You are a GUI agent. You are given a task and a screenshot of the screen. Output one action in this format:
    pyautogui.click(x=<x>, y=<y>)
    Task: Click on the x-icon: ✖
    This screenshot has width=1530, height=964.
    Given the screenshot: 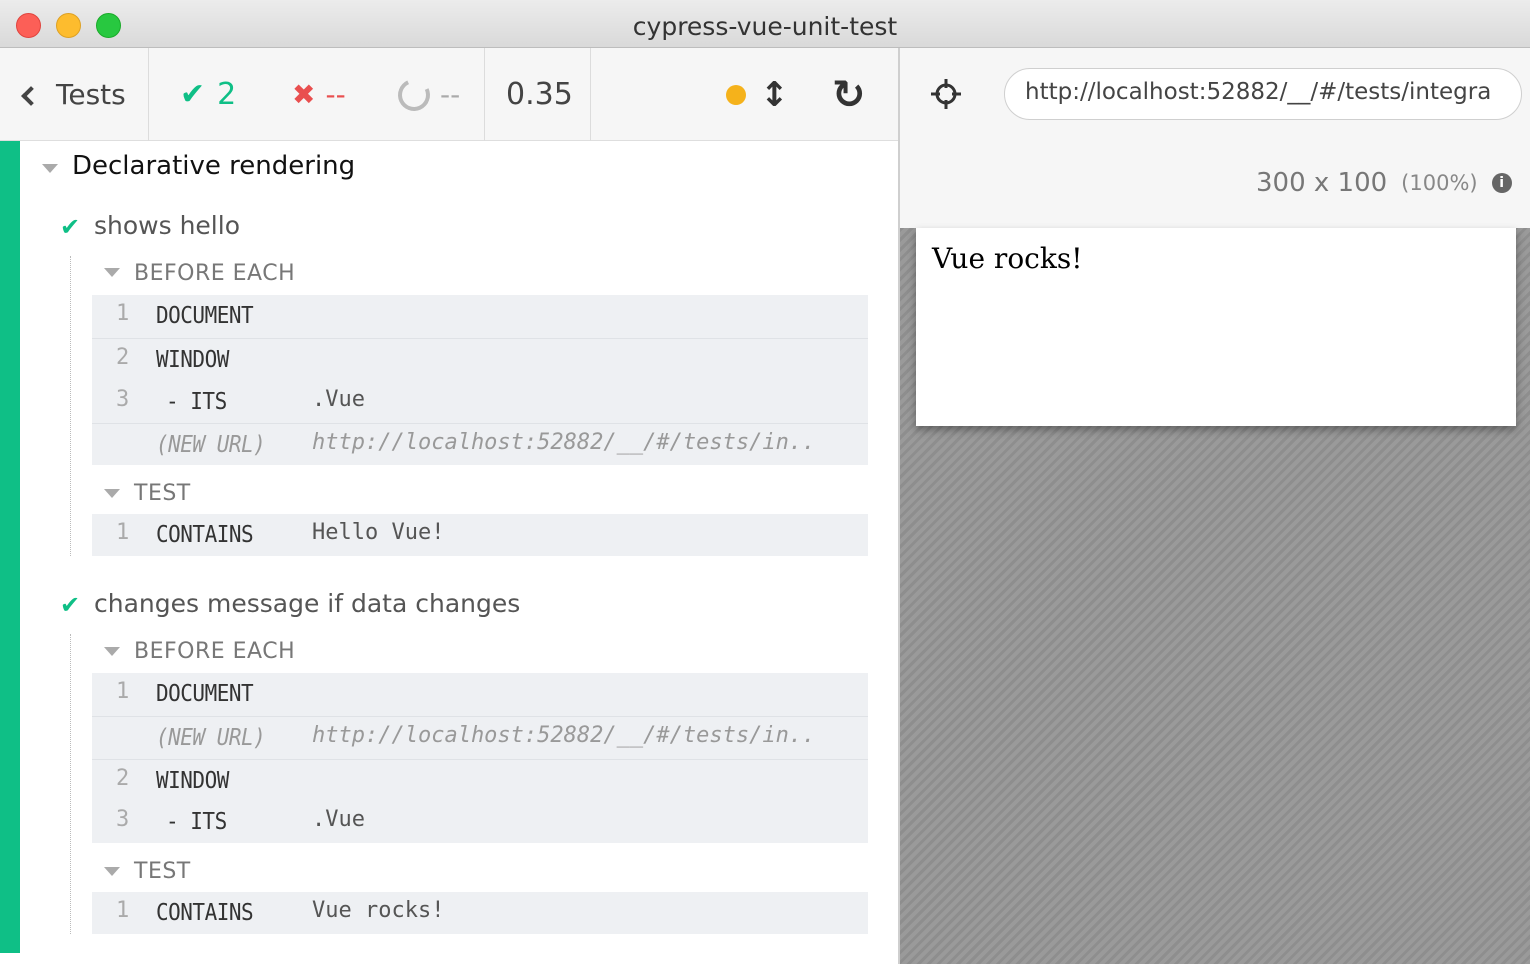 What is the action you would take?
    pyautogui.click(x=304, y=94)
    